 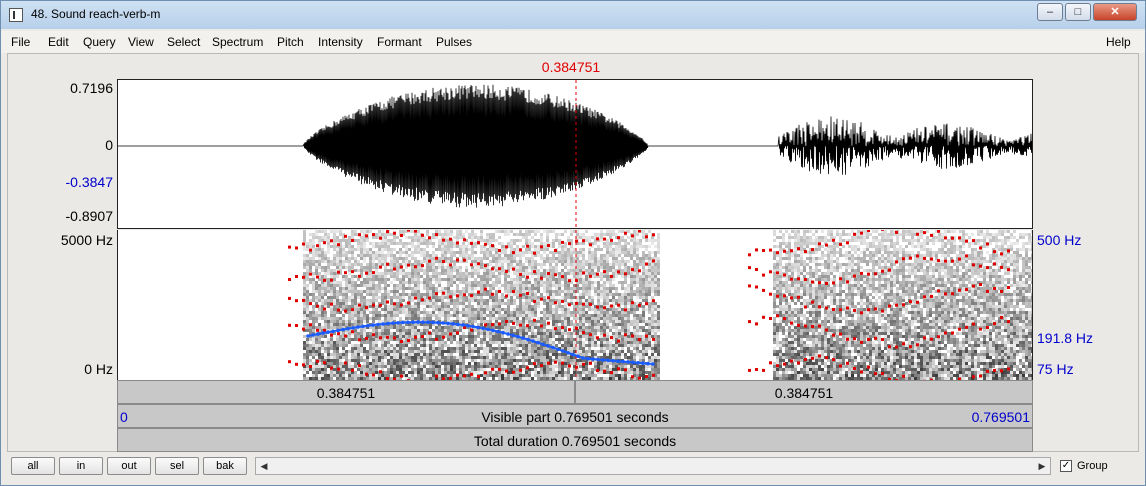 I want to click on total-duration-bar: Total duration 0.769501 seconds, so click(x=575, y=440).